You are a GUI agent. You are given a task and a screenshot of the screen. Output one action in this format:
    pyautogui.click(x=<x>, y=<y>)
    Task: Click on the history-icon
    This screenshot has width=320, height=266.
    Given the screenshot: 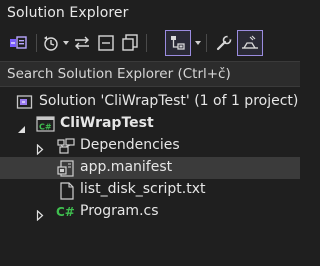 What is the action you would take?
    pyautogui.click(x=51, y=43)
    